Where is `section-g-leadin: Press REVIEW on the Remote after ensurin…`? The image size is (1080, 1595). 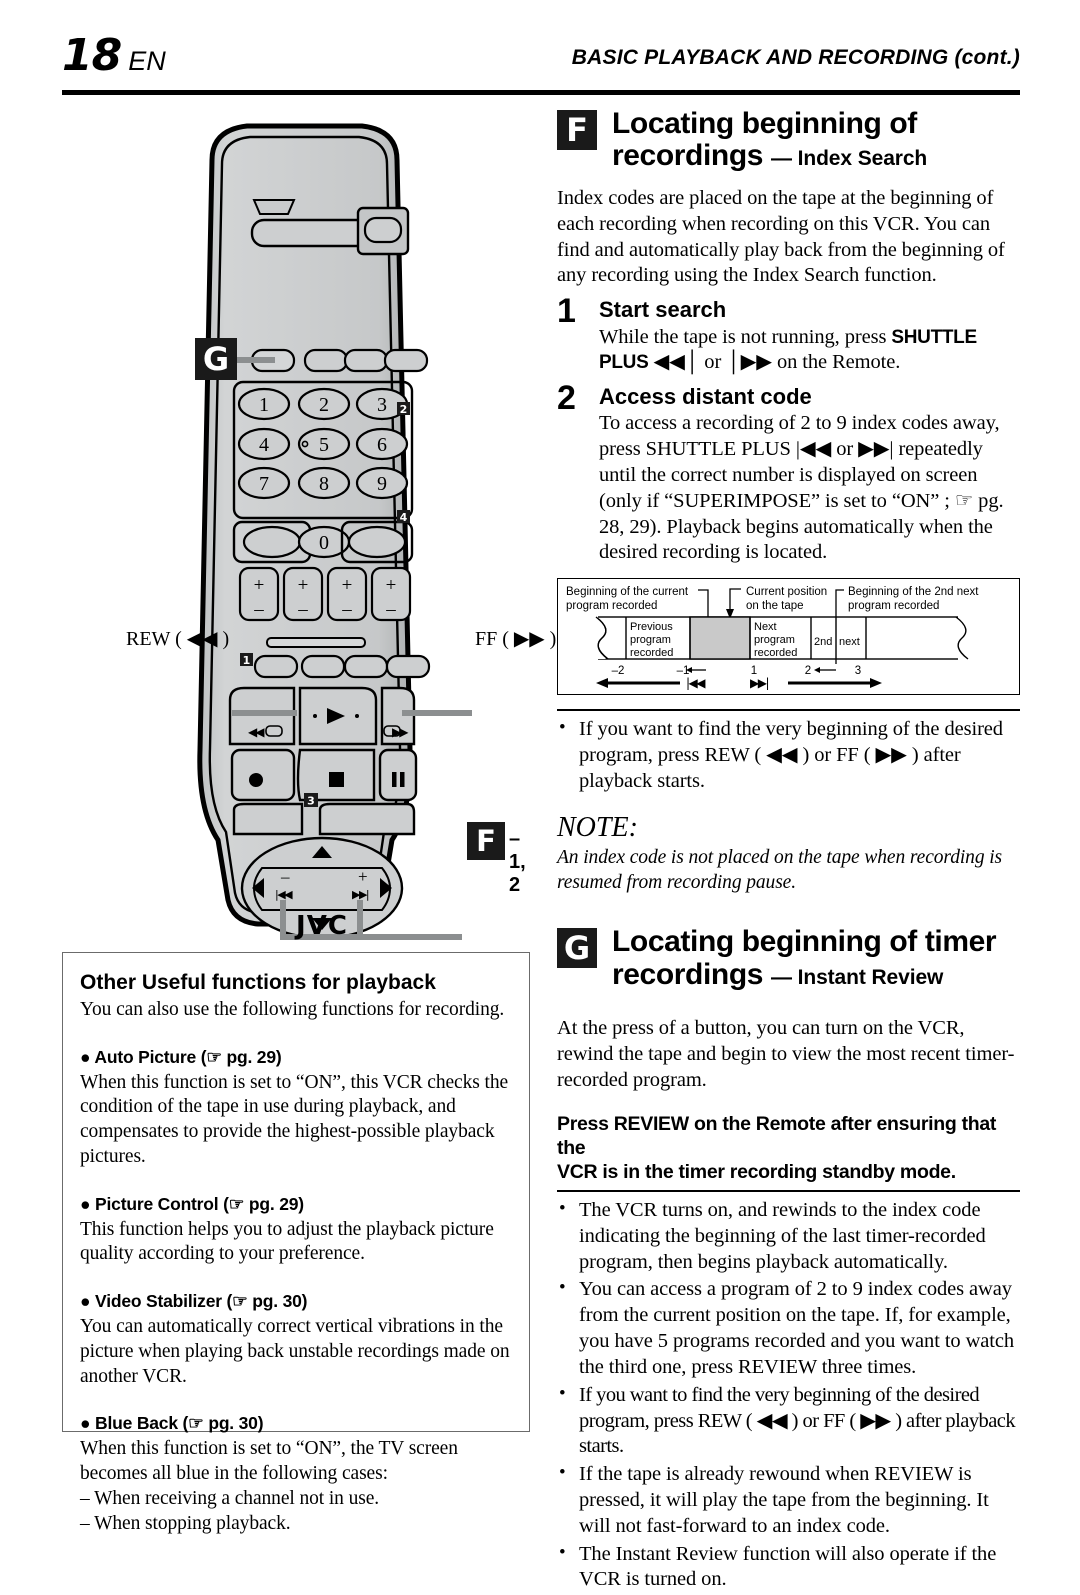 section-g-leadin: Press REVIEW on the Remote after ensurin… is located at coordinates (788, 1148).